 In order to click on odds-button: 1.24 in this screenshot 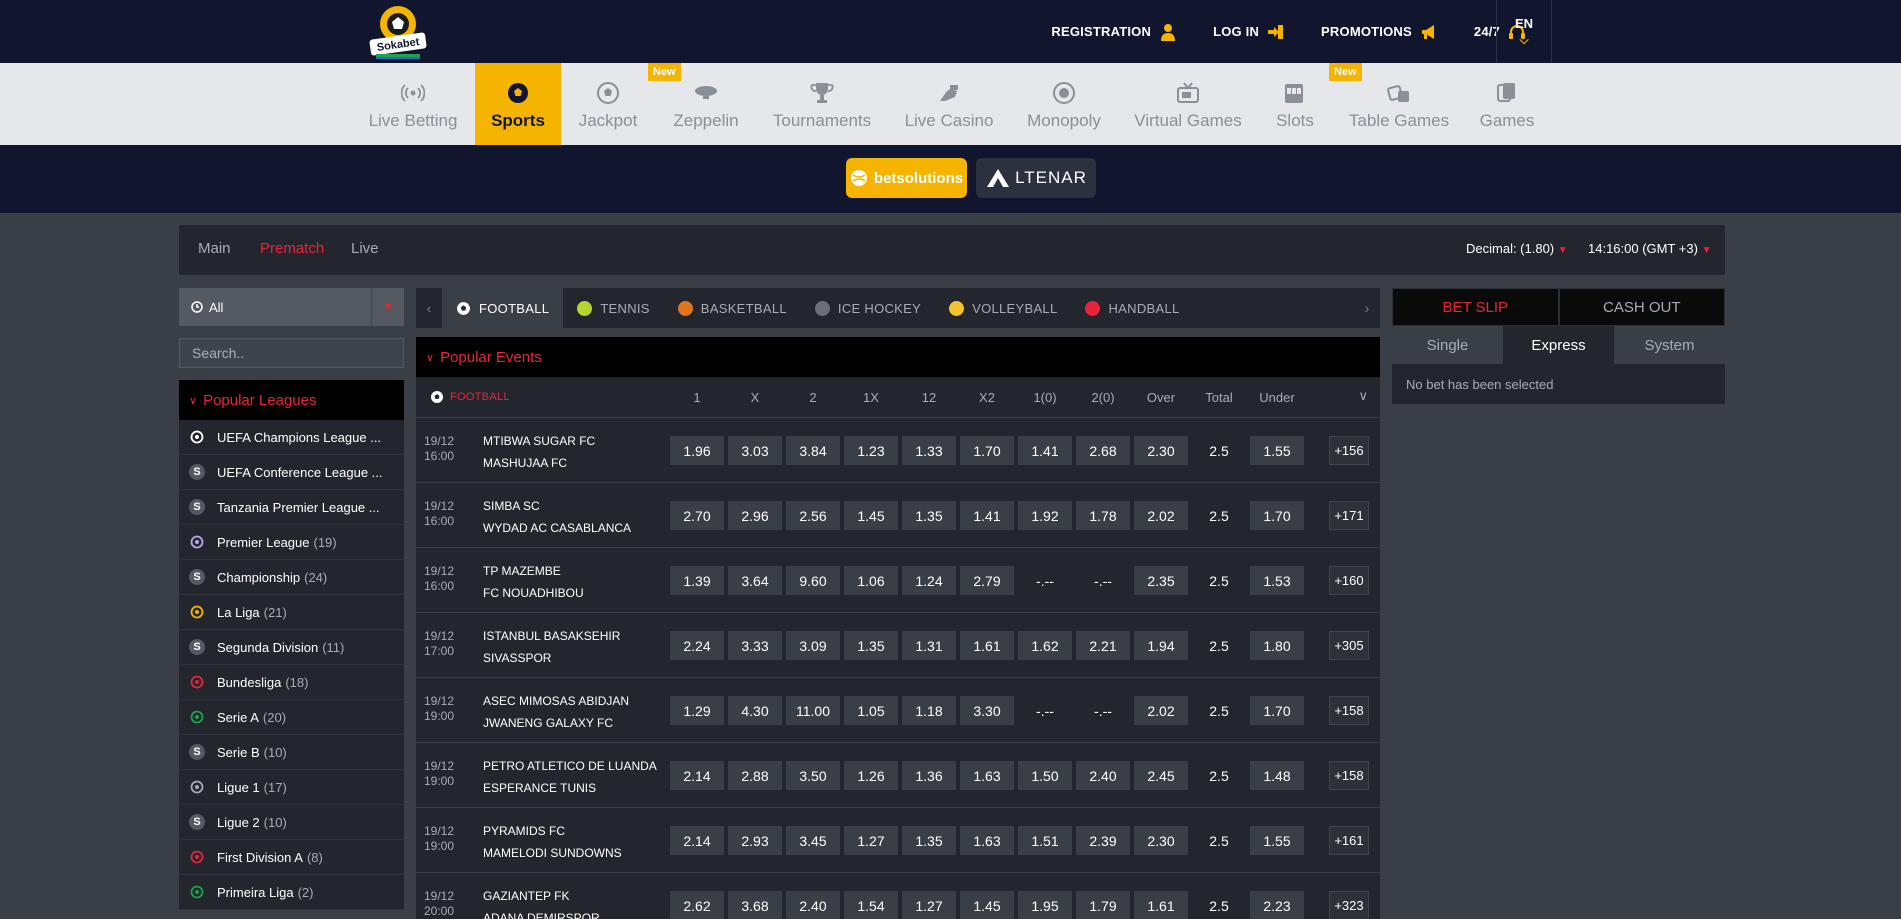, I will do `click(929, 580)`.